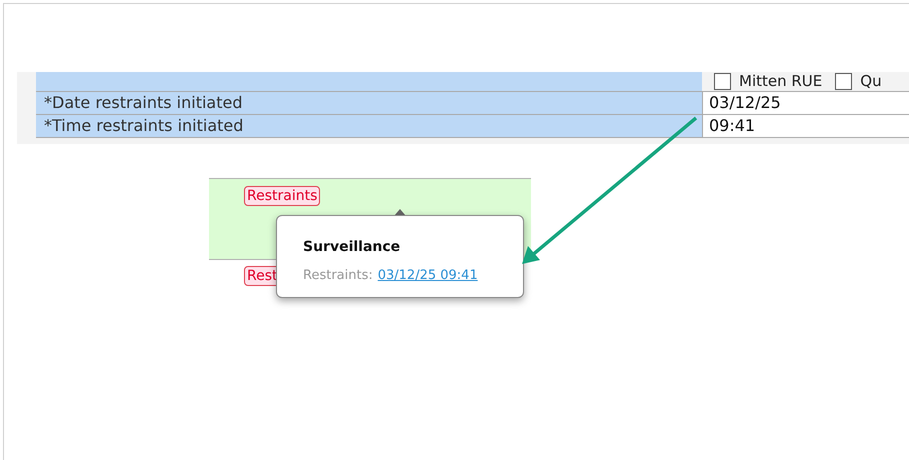  Describe the element at coordinates (369, 103) in the screenshot. I see `label-cell: *Date restraints initiated` at that location.